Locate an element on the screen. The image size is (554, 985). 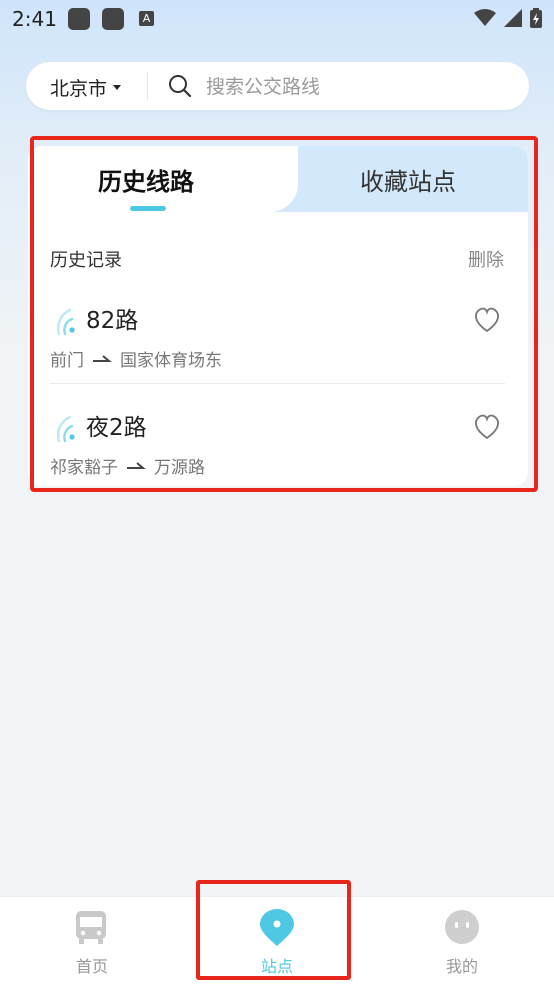
signal-icon is located at coordinates (513, 18).